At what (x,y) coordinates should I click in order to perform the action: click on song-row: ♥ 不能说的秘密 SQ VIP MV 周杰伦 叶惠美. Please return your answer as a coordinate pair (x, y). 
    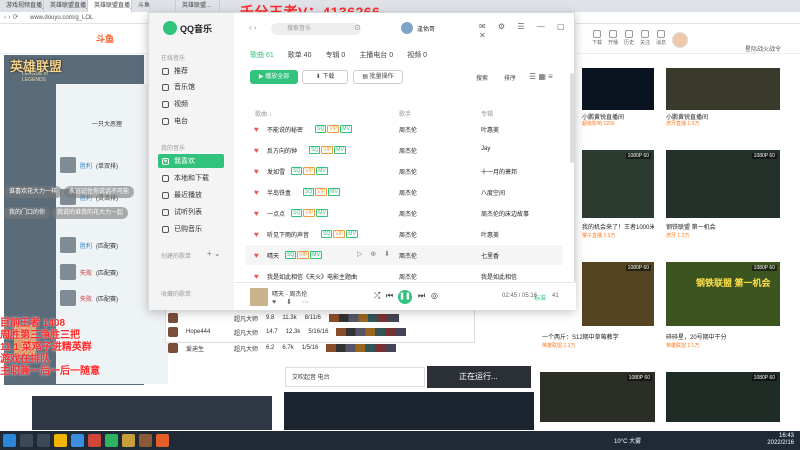
    Looking at the image, I should click on (404, 129).